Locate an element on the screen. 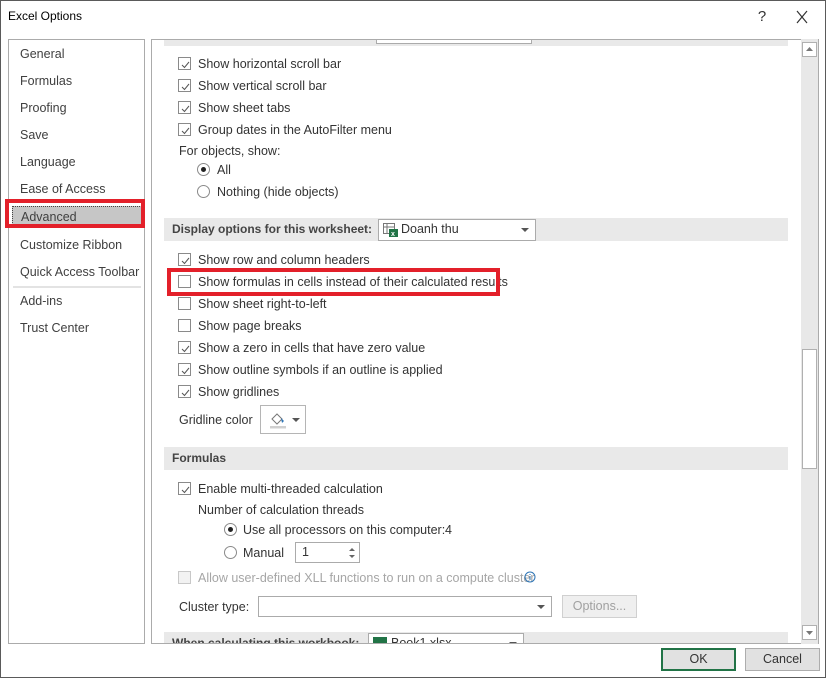  workbook-calc-select: x Book1.xlsx is located at coordinates (446, 638).